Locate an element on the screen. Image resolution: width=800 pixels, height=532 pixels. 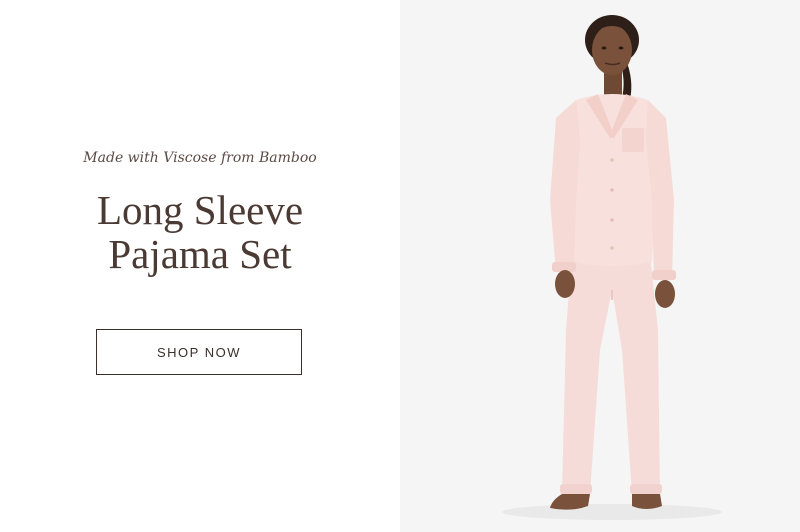
product-title: Long Sleeve Pajama Set is located at coordinates (200, 232).